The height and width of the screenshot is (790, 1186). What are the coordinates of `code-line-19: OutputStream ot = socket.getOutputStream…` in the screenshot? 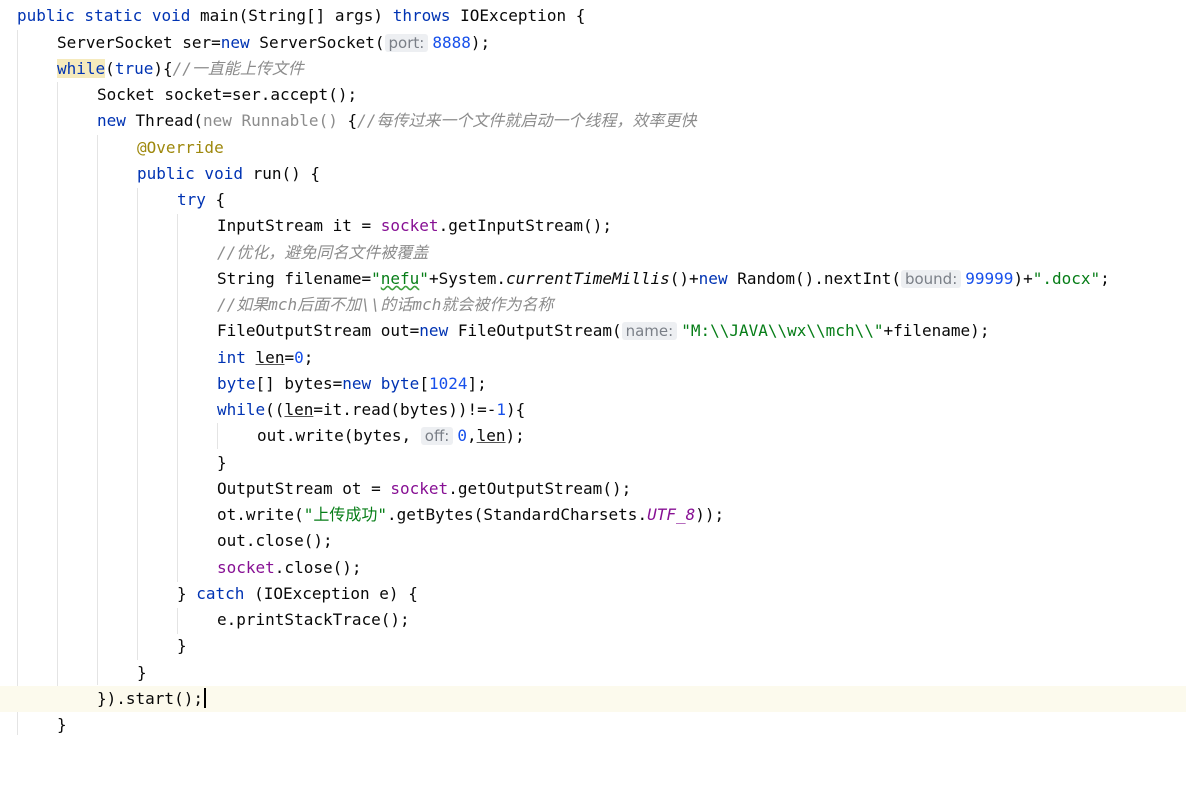 It's located at (593, 489).